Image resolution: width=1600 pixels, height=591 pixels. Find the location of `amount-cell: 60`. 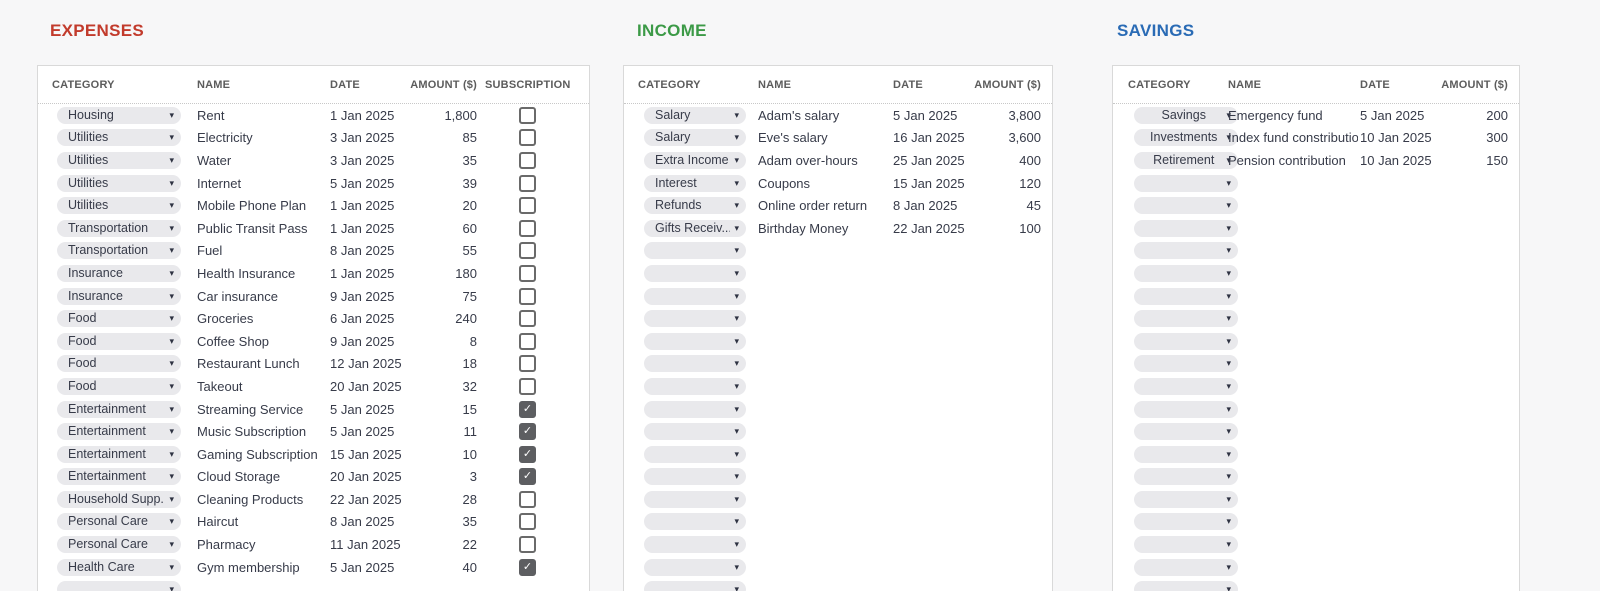

amount-cell: 60 is located at coordinates (427, 228).